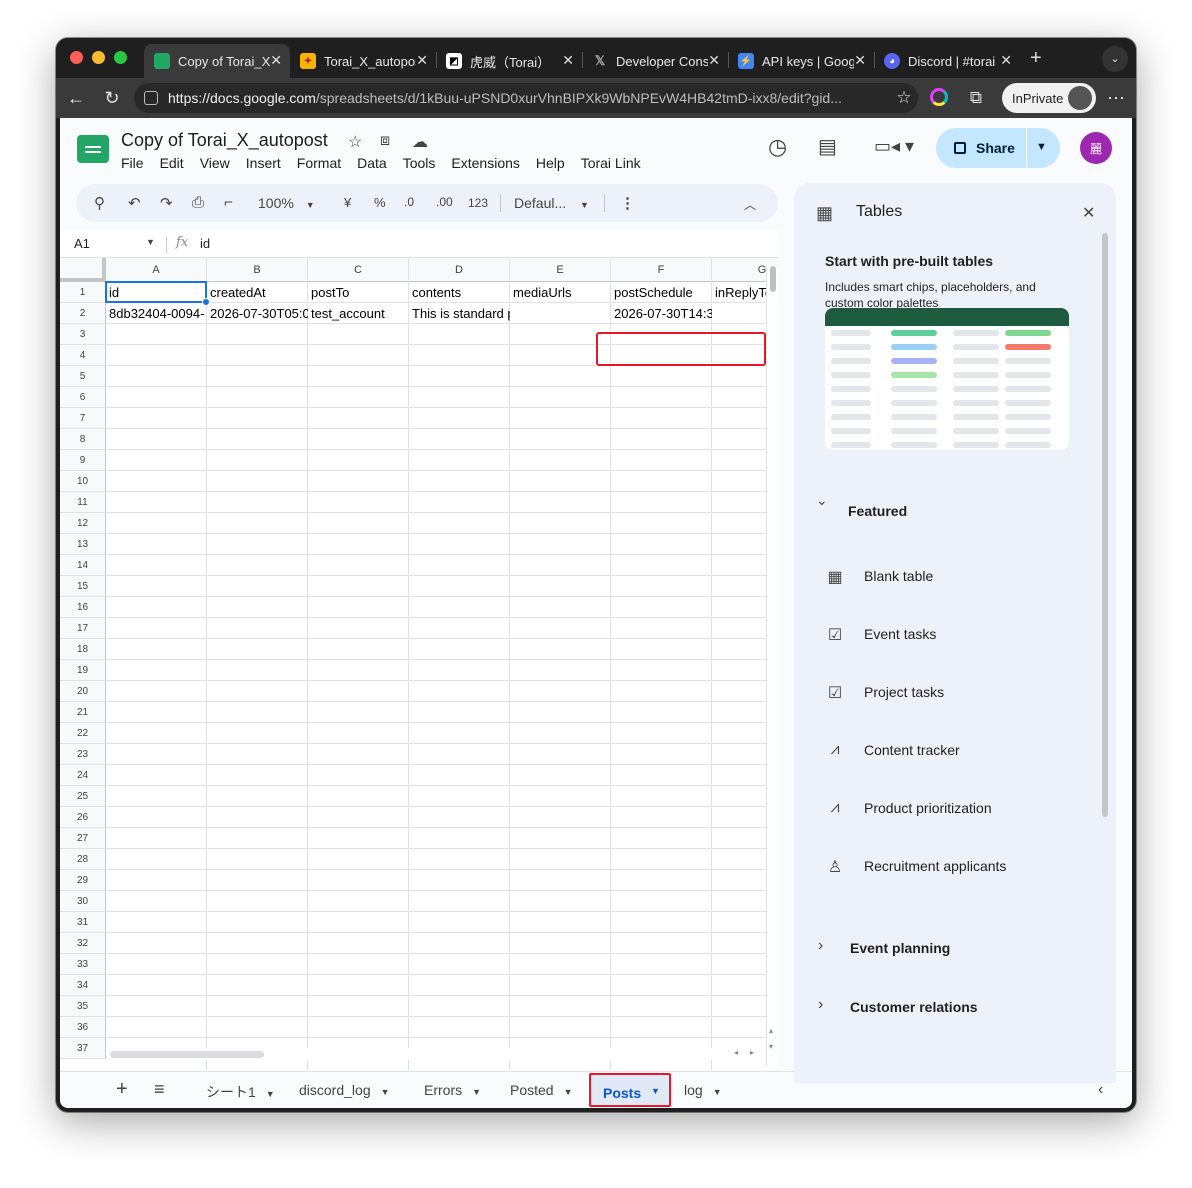 Image resolution: width=1192 pixels, height=1188 pixels. I want to click on menu-data: Data, so click(372, 163).